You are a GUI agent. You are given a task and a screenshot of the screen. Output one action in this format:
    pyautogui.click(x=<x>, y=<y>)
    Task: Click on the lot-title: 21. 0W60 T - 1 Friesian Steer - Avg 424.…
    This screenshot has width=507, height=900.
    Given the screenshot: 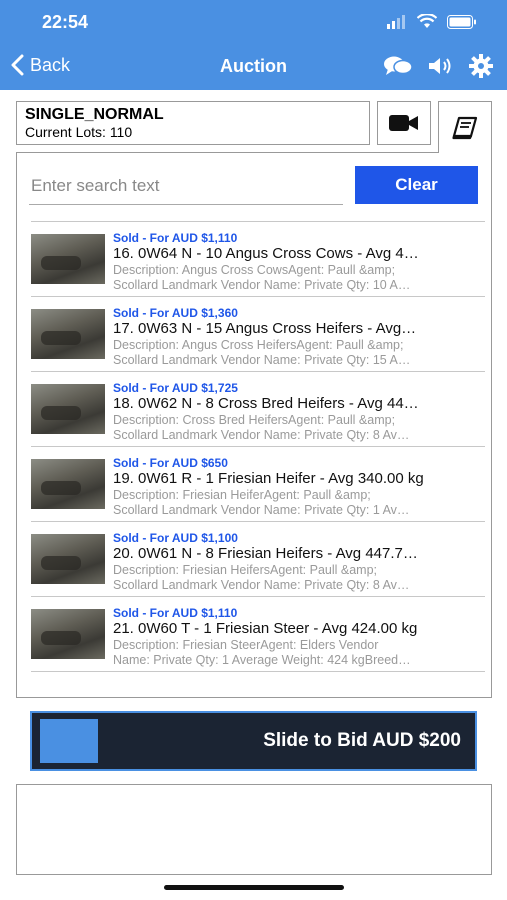 What is the action you would take?
    pyautogui.click(x=265, y=628)
    